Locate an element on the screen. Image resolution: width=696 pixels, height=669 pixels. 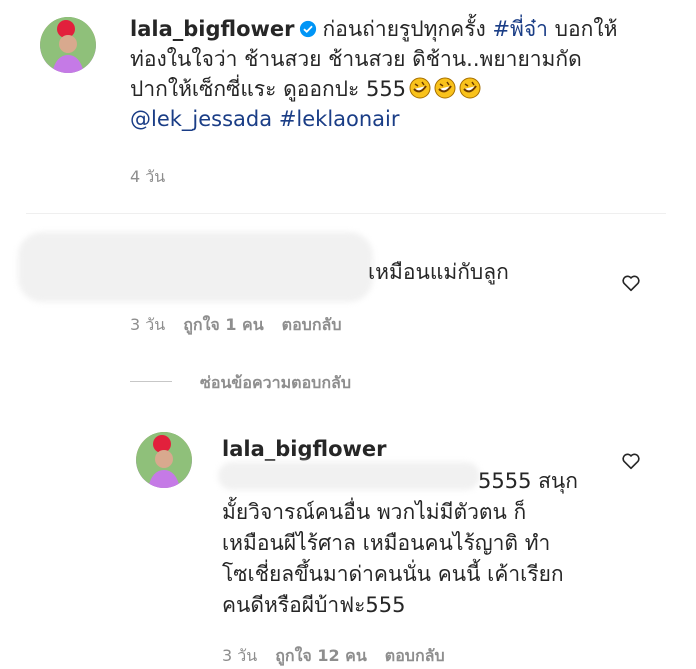
reply-text-1: 5555 สนุก is located at coordinates (528, 481).